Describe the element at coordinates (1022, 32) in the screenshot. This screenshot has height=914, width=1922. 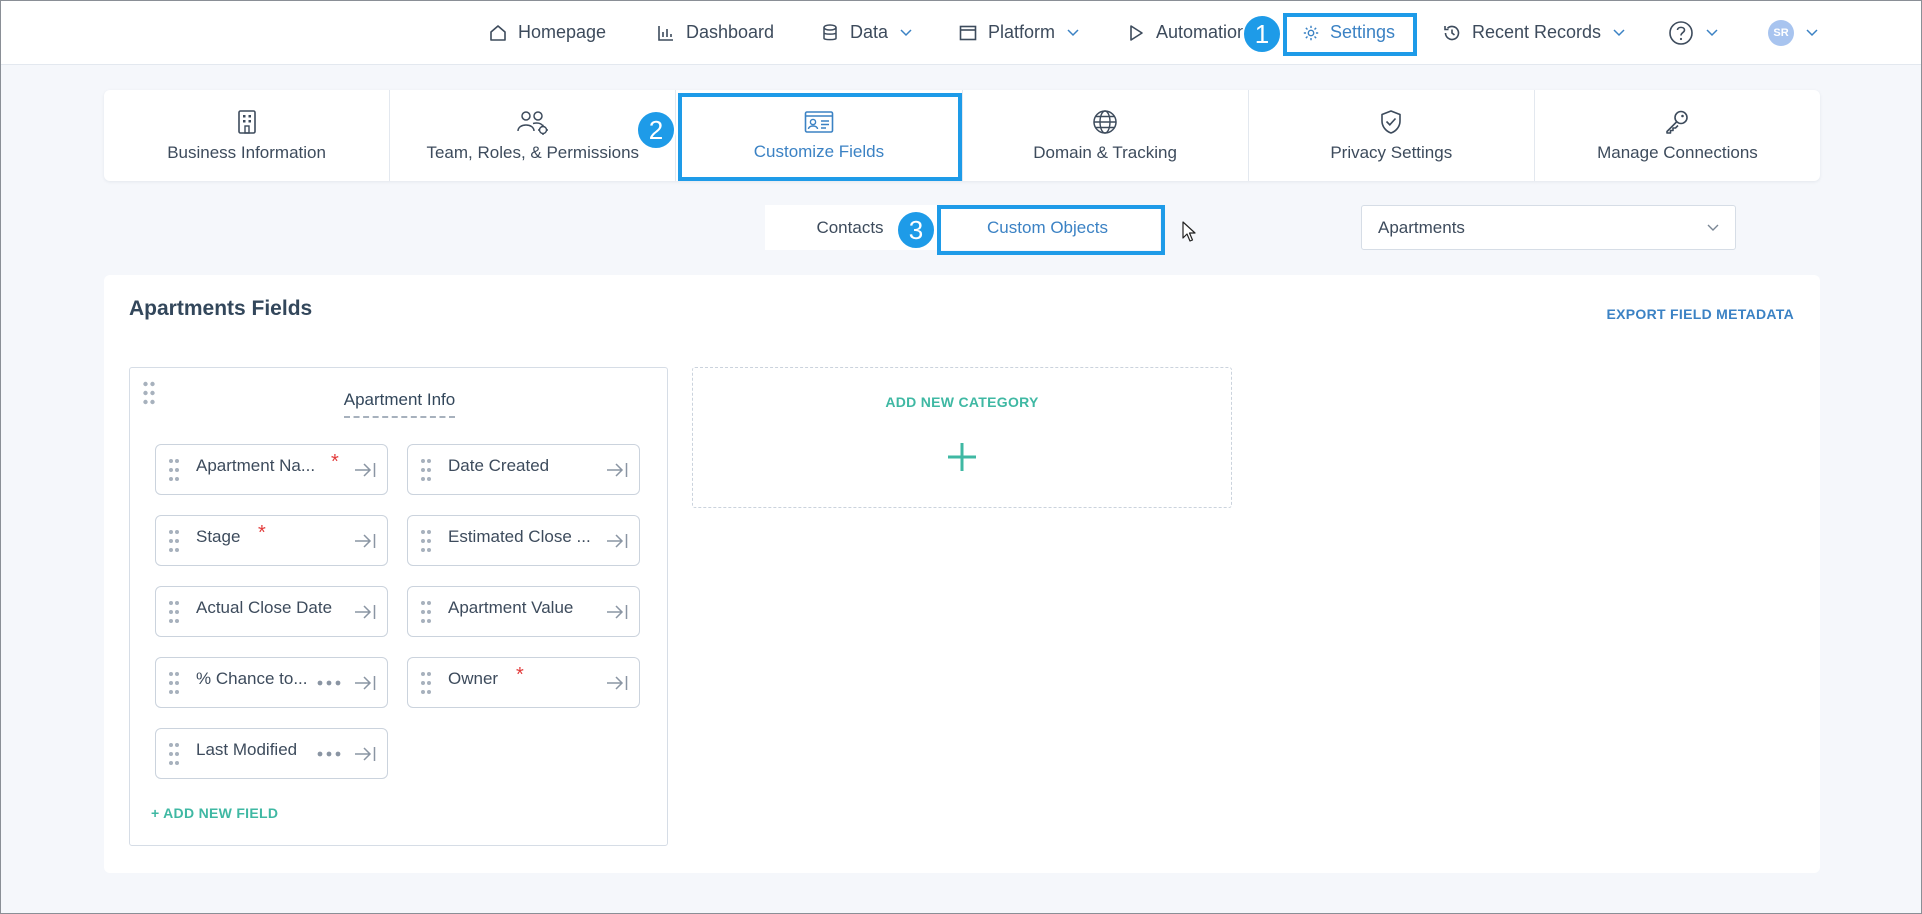
I see `nav-platform-label: Platform` at that location.